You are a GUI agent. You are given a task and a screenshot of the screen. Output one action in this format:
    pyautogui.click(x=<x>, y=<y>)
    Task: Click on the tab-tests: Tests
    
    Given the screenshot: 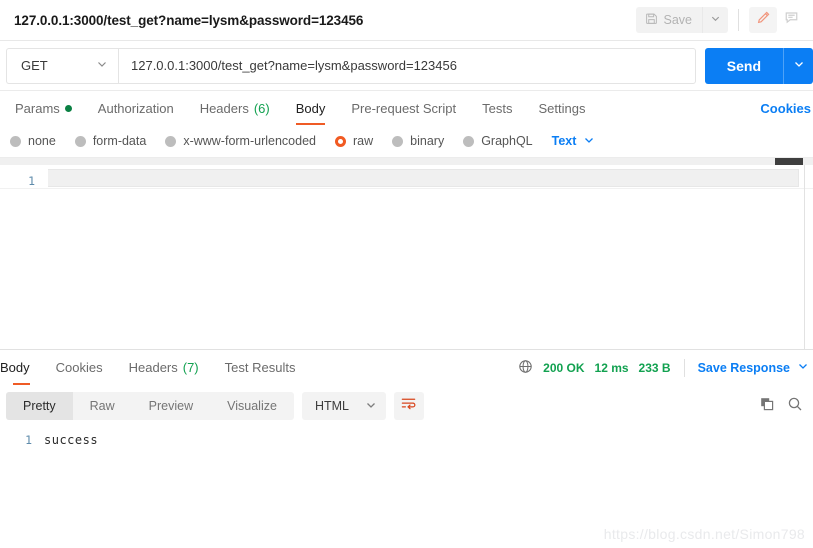 What is the action you would take?
    pyautogui.click(x=497, y=108)
    